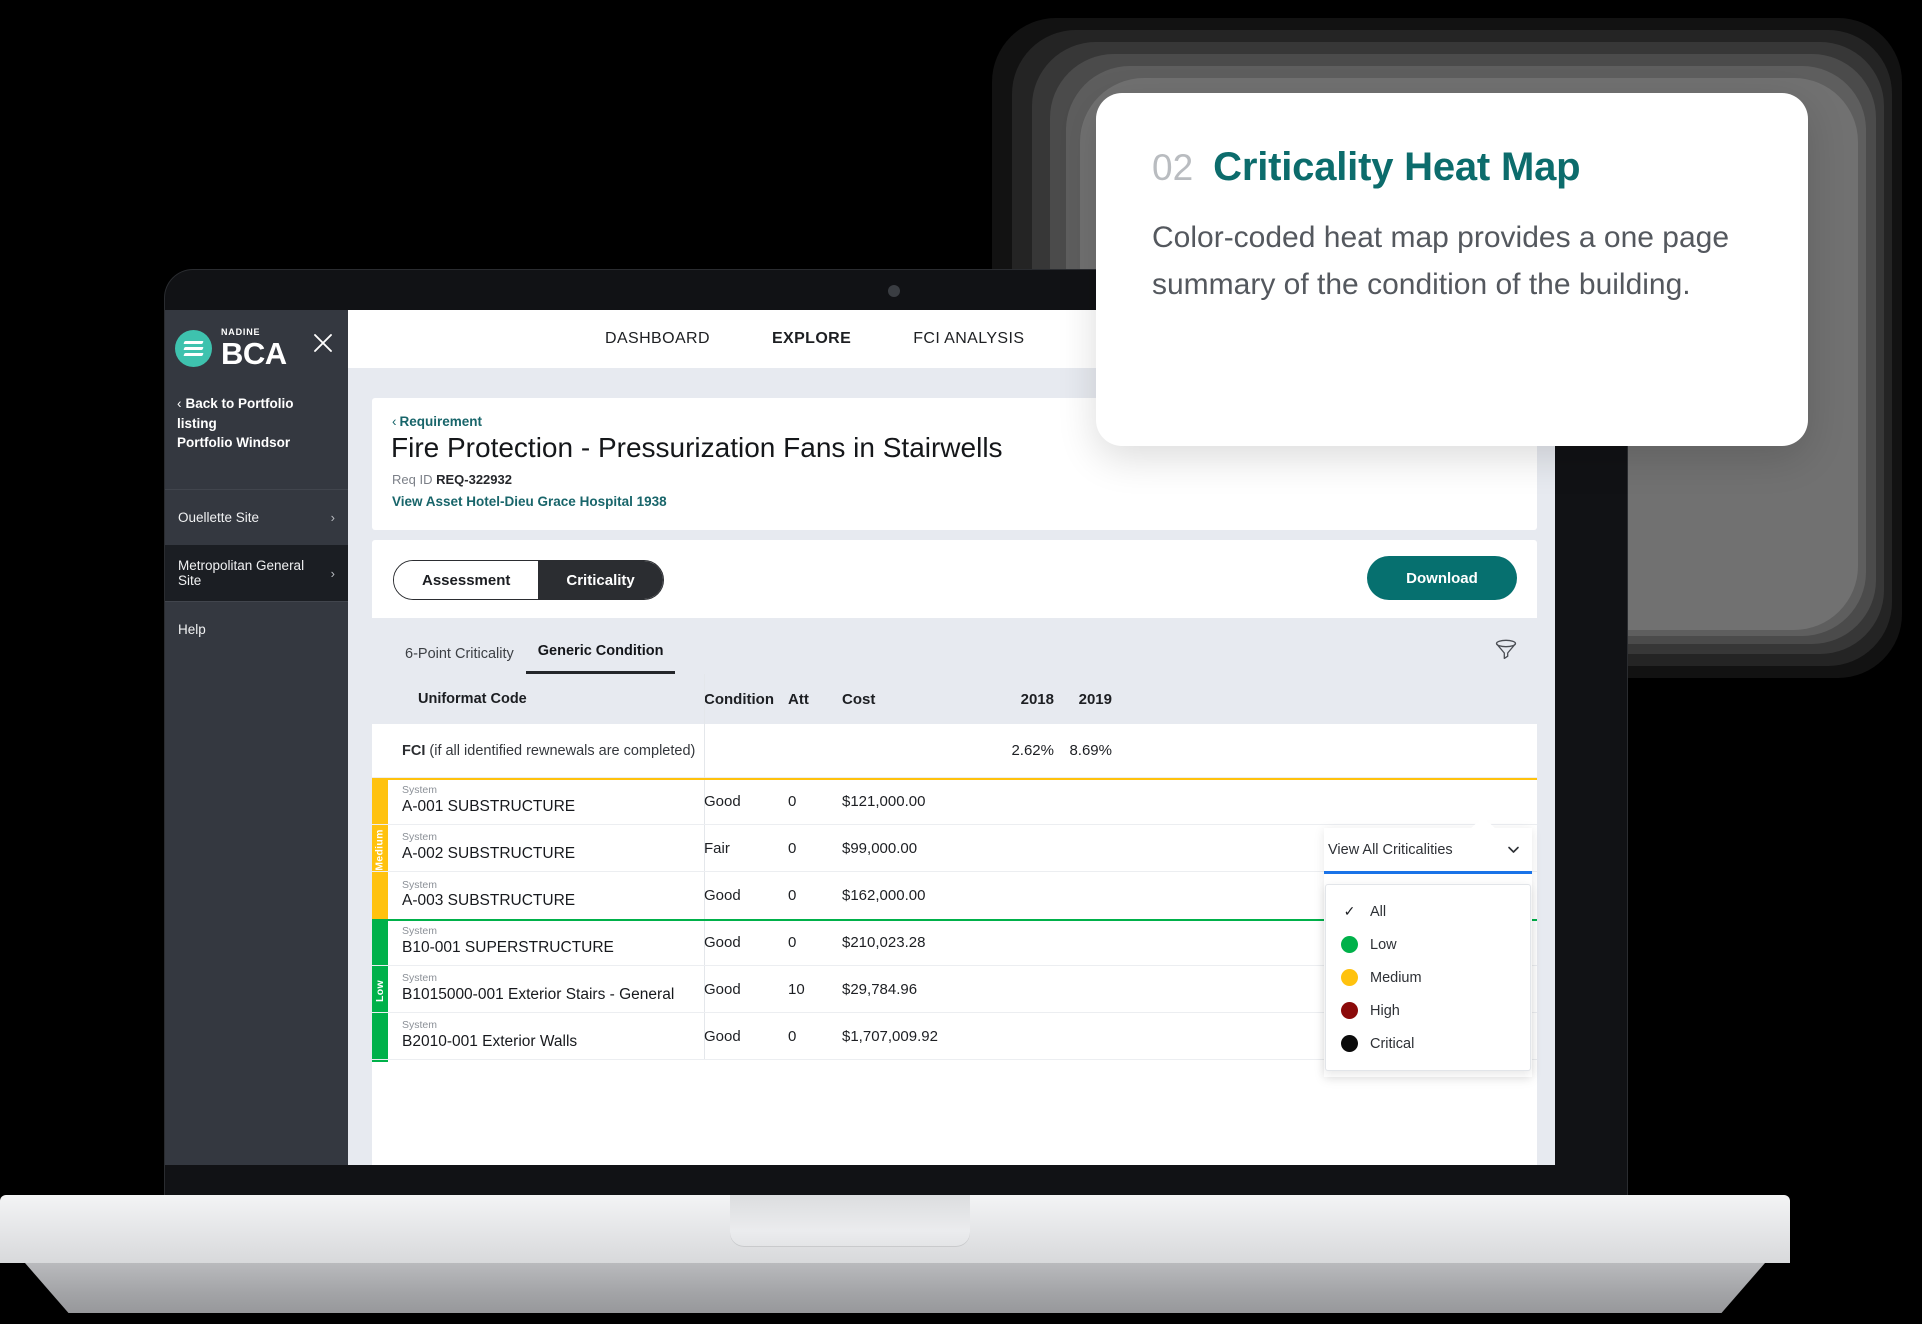  I want to click on tab-6-point-criticality: 6-Point Criticality, so click(459, 660).